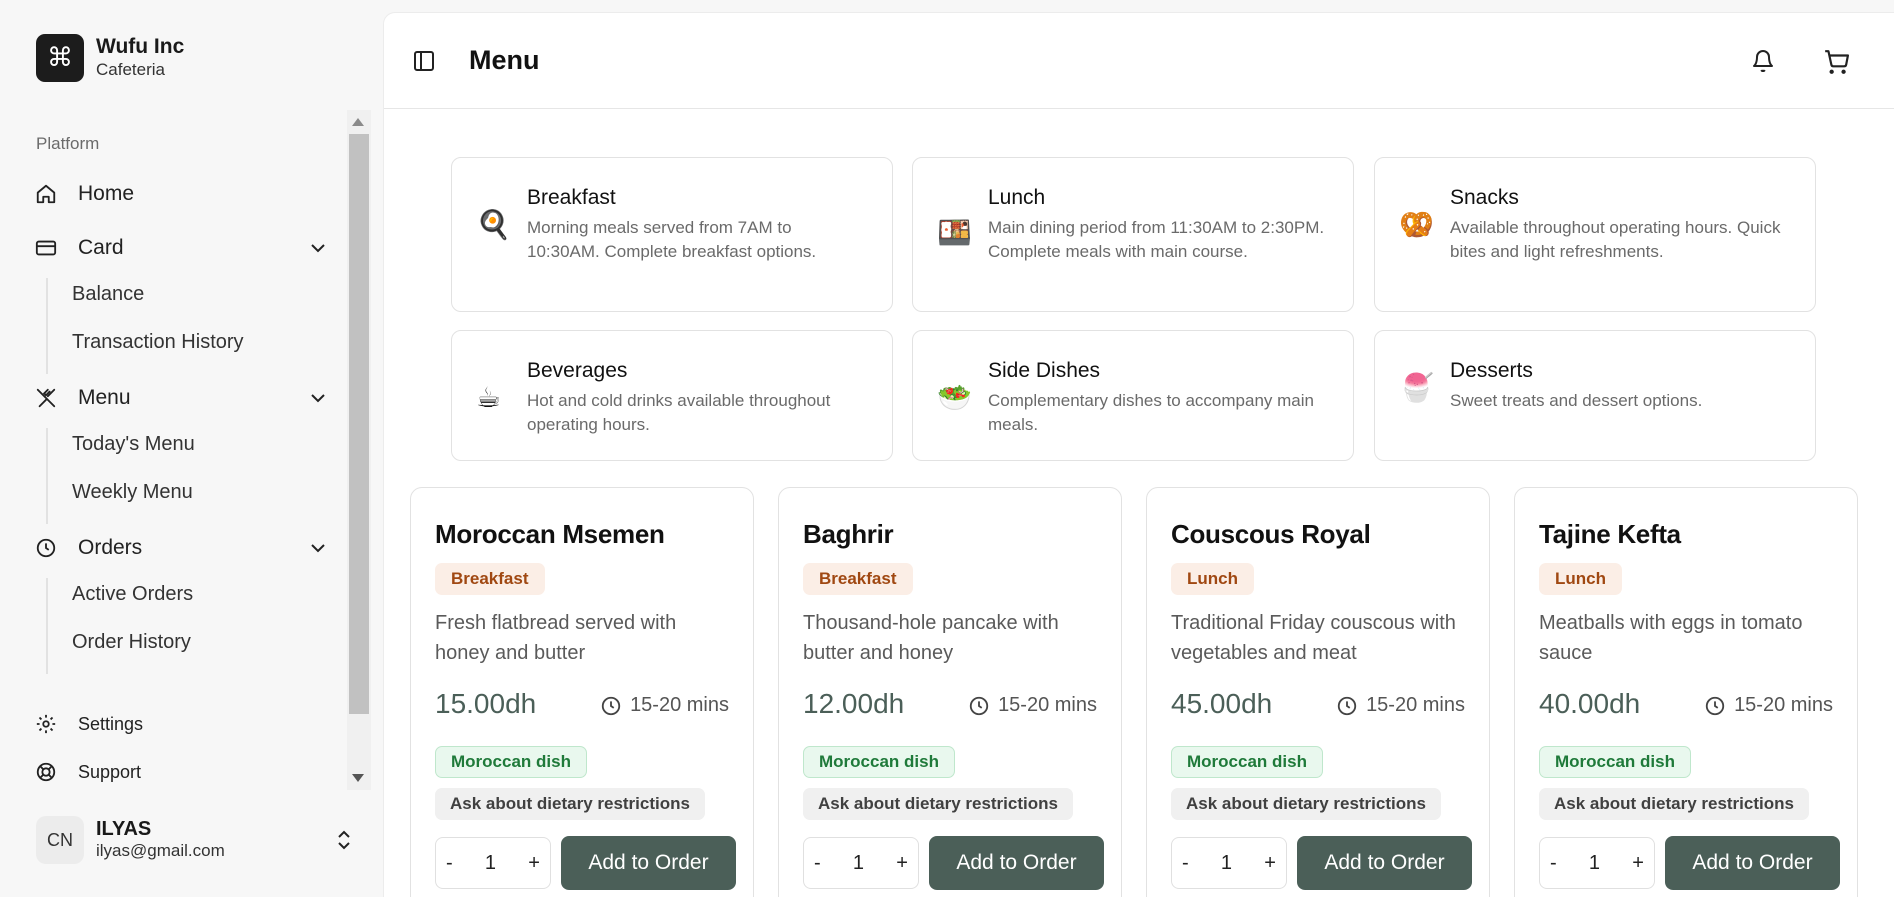  I want to click on salad-icon: 🥗, so click(954, 397).